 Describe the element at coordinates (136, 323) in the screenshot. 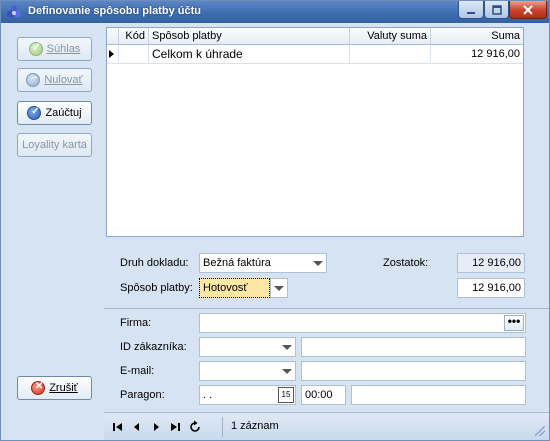

I see `firma-label: Firma:` at that location.